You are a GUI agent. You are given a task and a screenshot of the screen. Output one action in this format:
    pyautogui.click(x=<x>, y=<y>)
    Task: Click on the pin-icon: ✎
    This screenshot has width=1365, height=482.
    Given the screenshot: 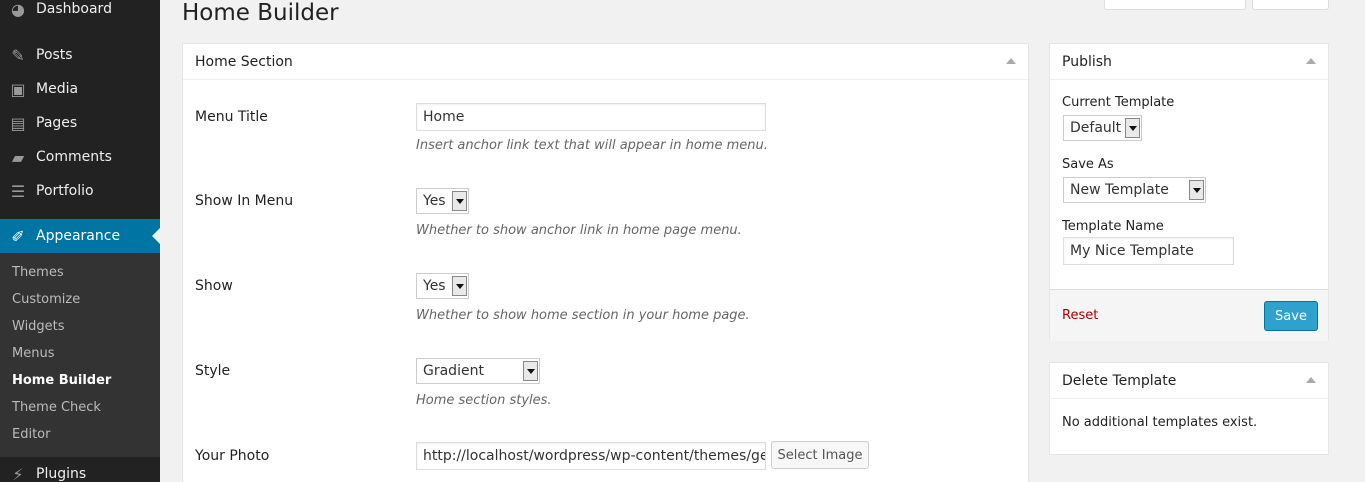 What is the action you would take?
    pyautogui.click(x=18, y=55)
    